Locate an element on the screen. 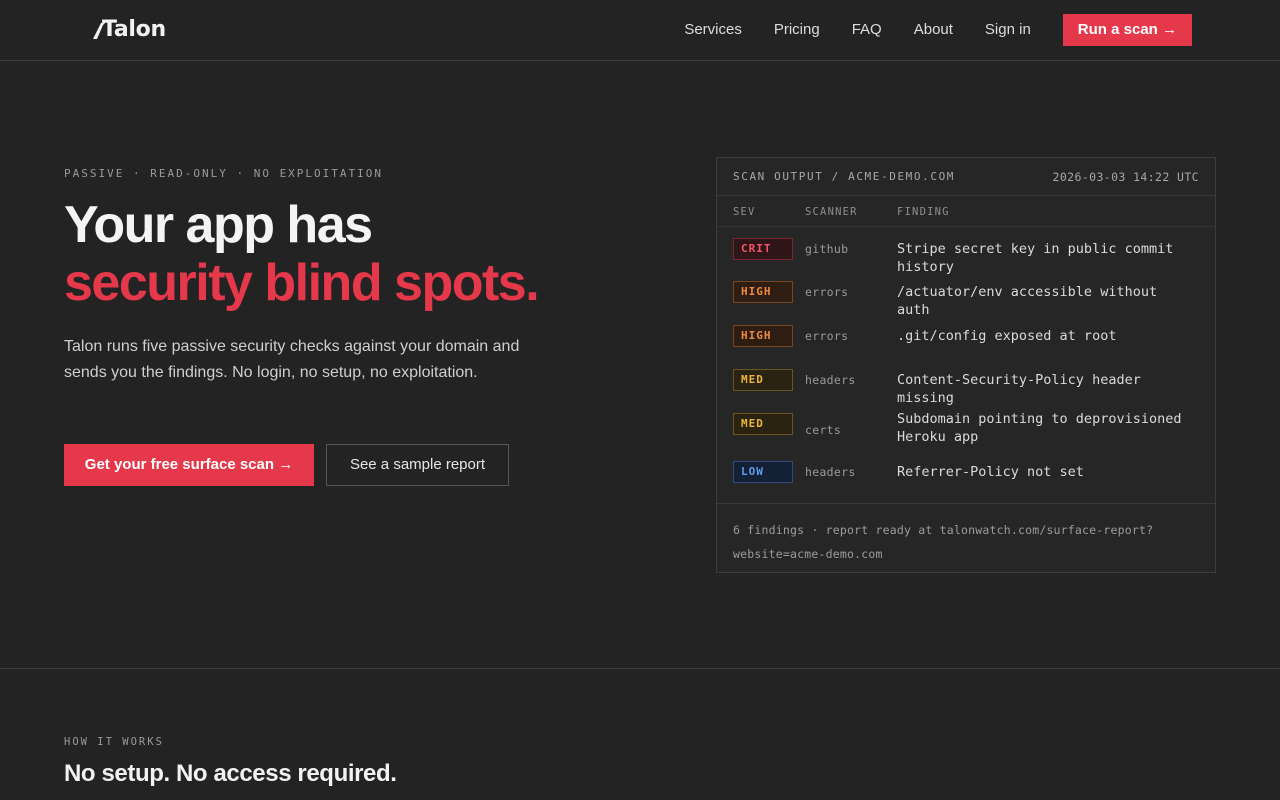 This screenshot has width=1280, height=800. table-row: LOW headers Referrer-Policy not set is located at coordinates (966, 479).